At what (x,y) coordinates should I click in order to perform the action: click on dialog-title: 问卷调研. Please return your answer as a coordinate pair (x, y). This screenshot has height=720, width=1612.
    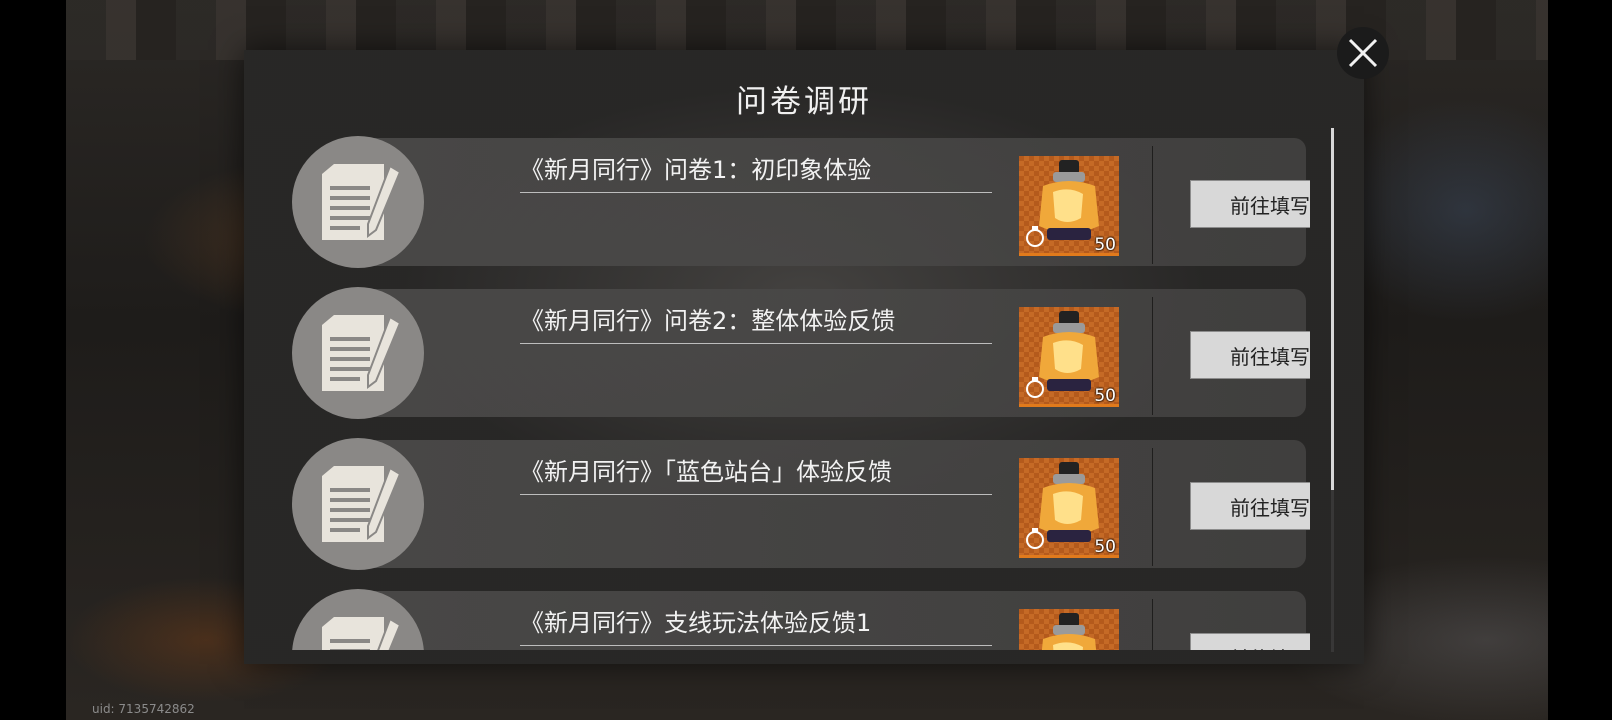
    Looking at the image, I should click on (804, 102).